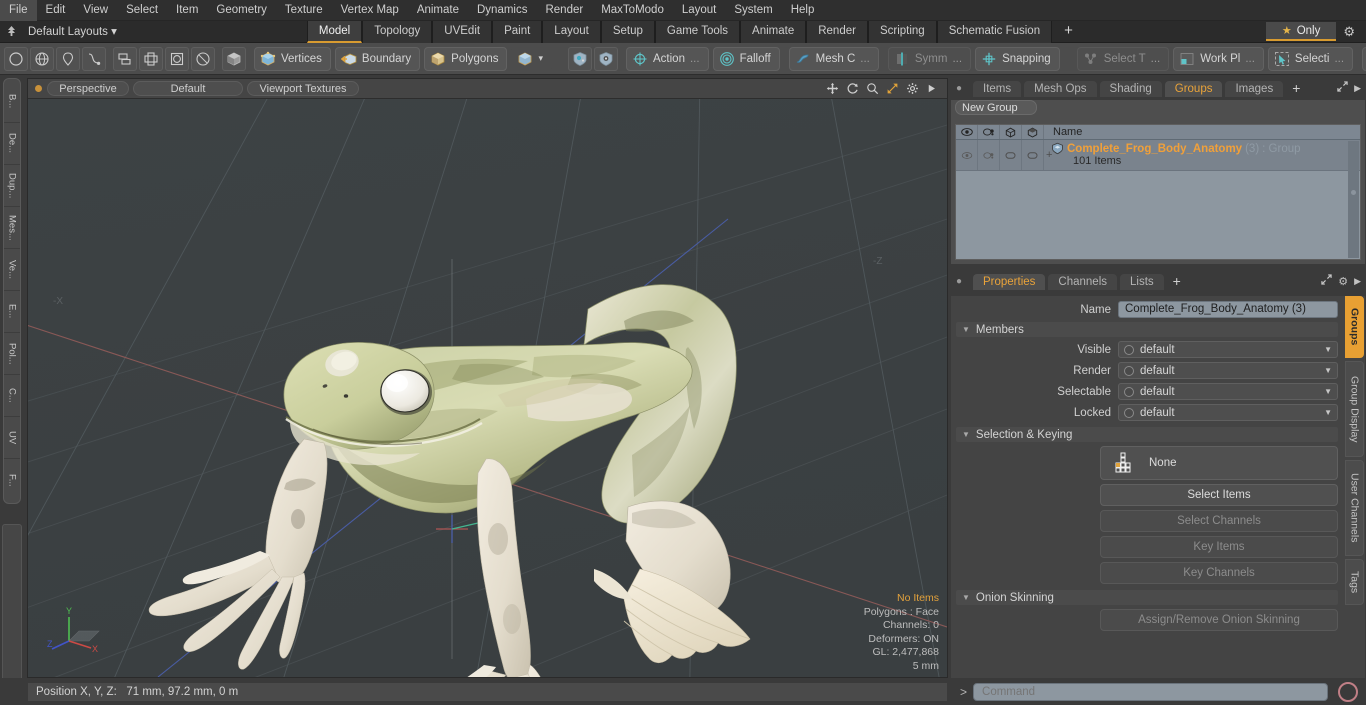 Image resolution: width=1366 pixels, height=705 pixels. I want to click on curve-icon, so click(94, 58).